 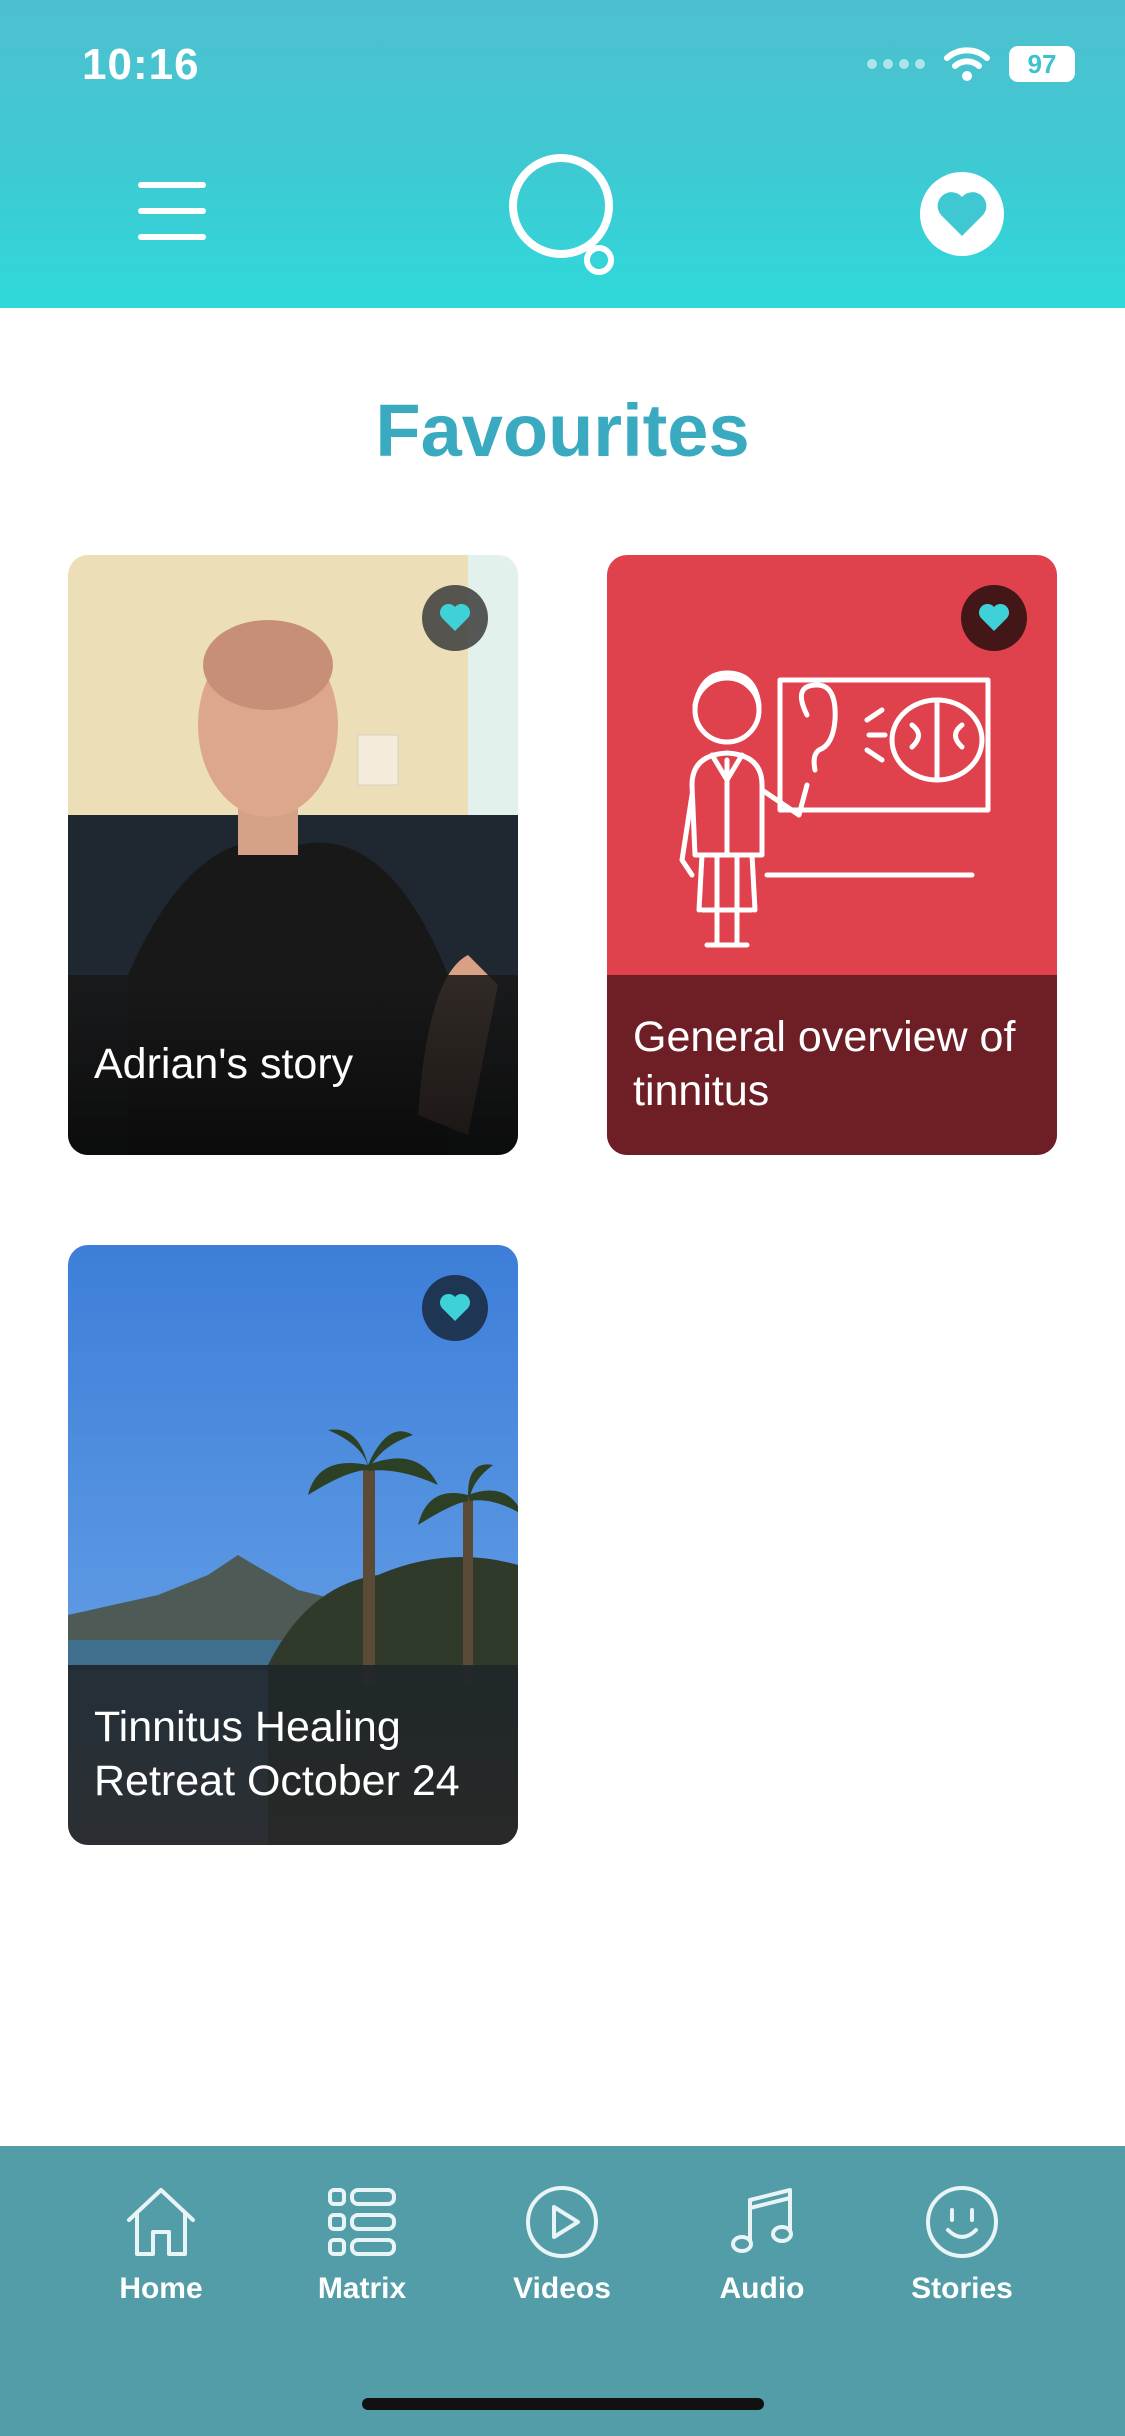 I want to click on favourite-card: Adrian's story, so click(x=293, y=855).